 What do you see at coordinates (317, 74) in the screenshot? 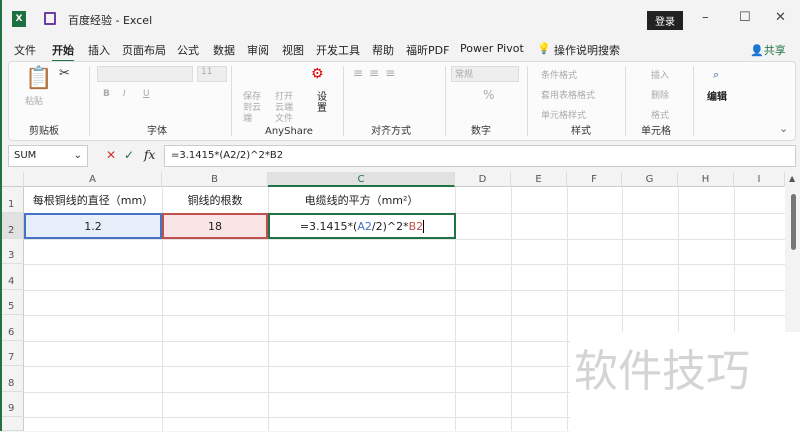
I see `settings-gear-icon: ⚙` at bounding box center [317, 74].